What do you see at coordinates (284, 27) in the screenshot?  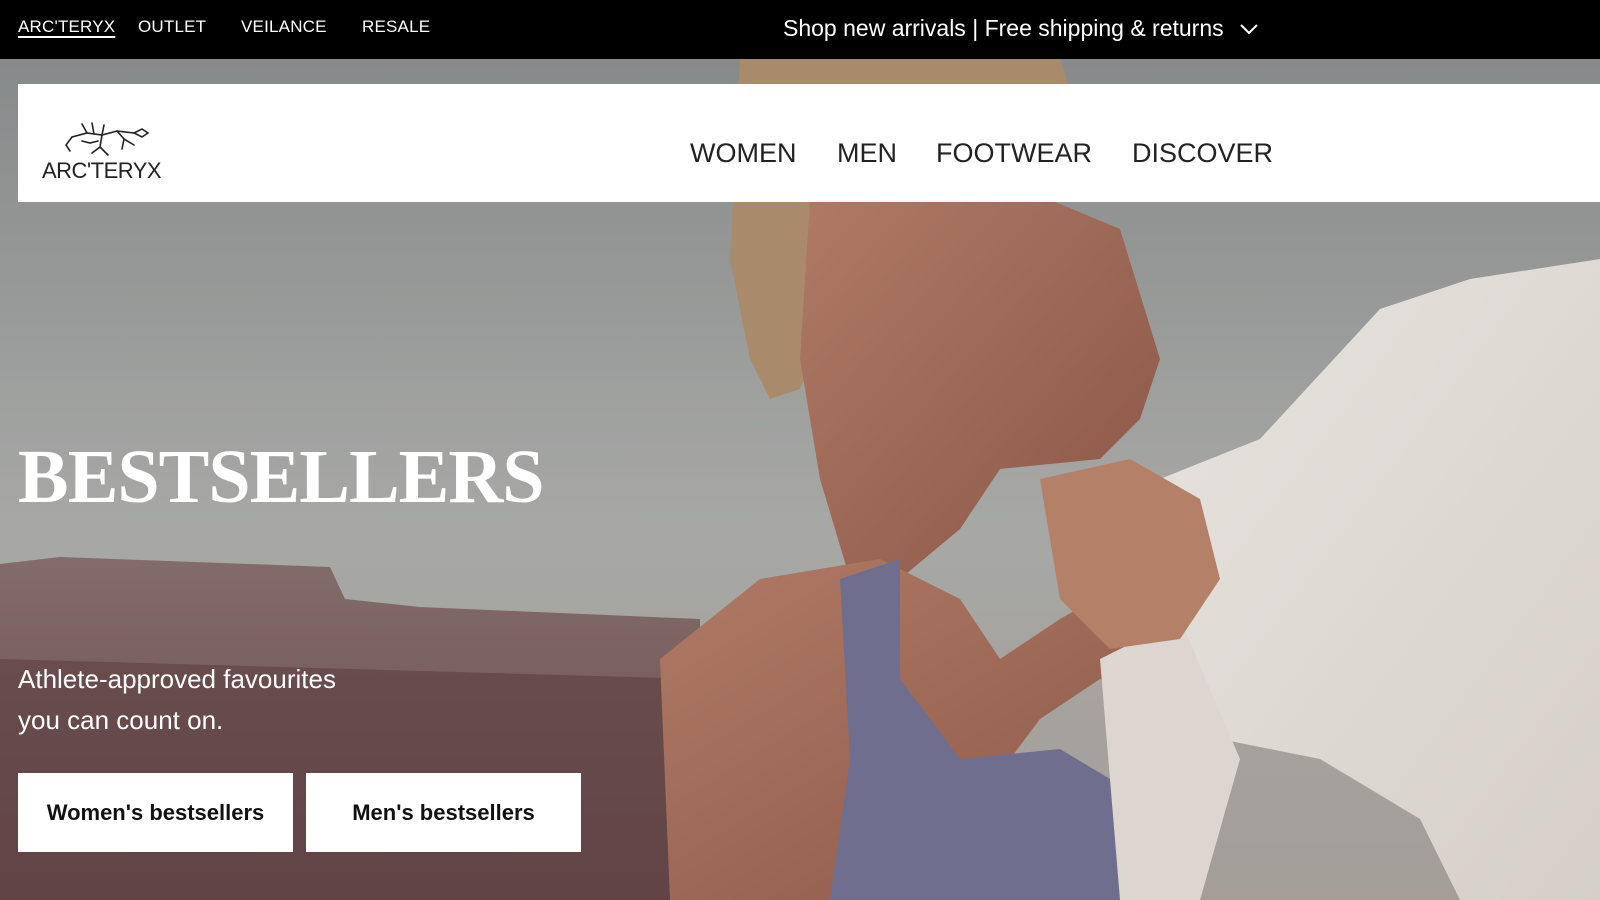 I see `brand-link-veilance: VEILANCE` at bounding box center [284, 27].